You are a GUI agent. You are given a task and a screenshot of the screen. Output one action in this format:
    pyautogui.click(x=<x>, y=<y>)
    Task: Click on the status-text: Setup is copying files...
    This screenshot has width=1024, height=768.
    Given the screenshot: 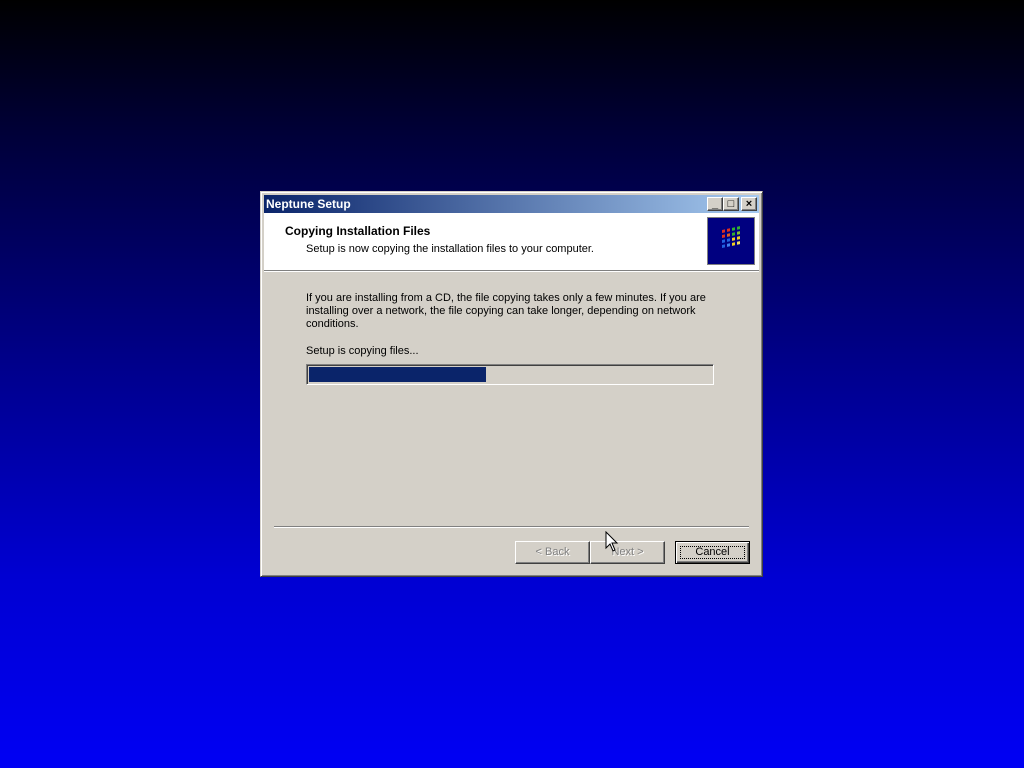 What is the action you would take?
    pyautogui.click(x=362, y=351)
    